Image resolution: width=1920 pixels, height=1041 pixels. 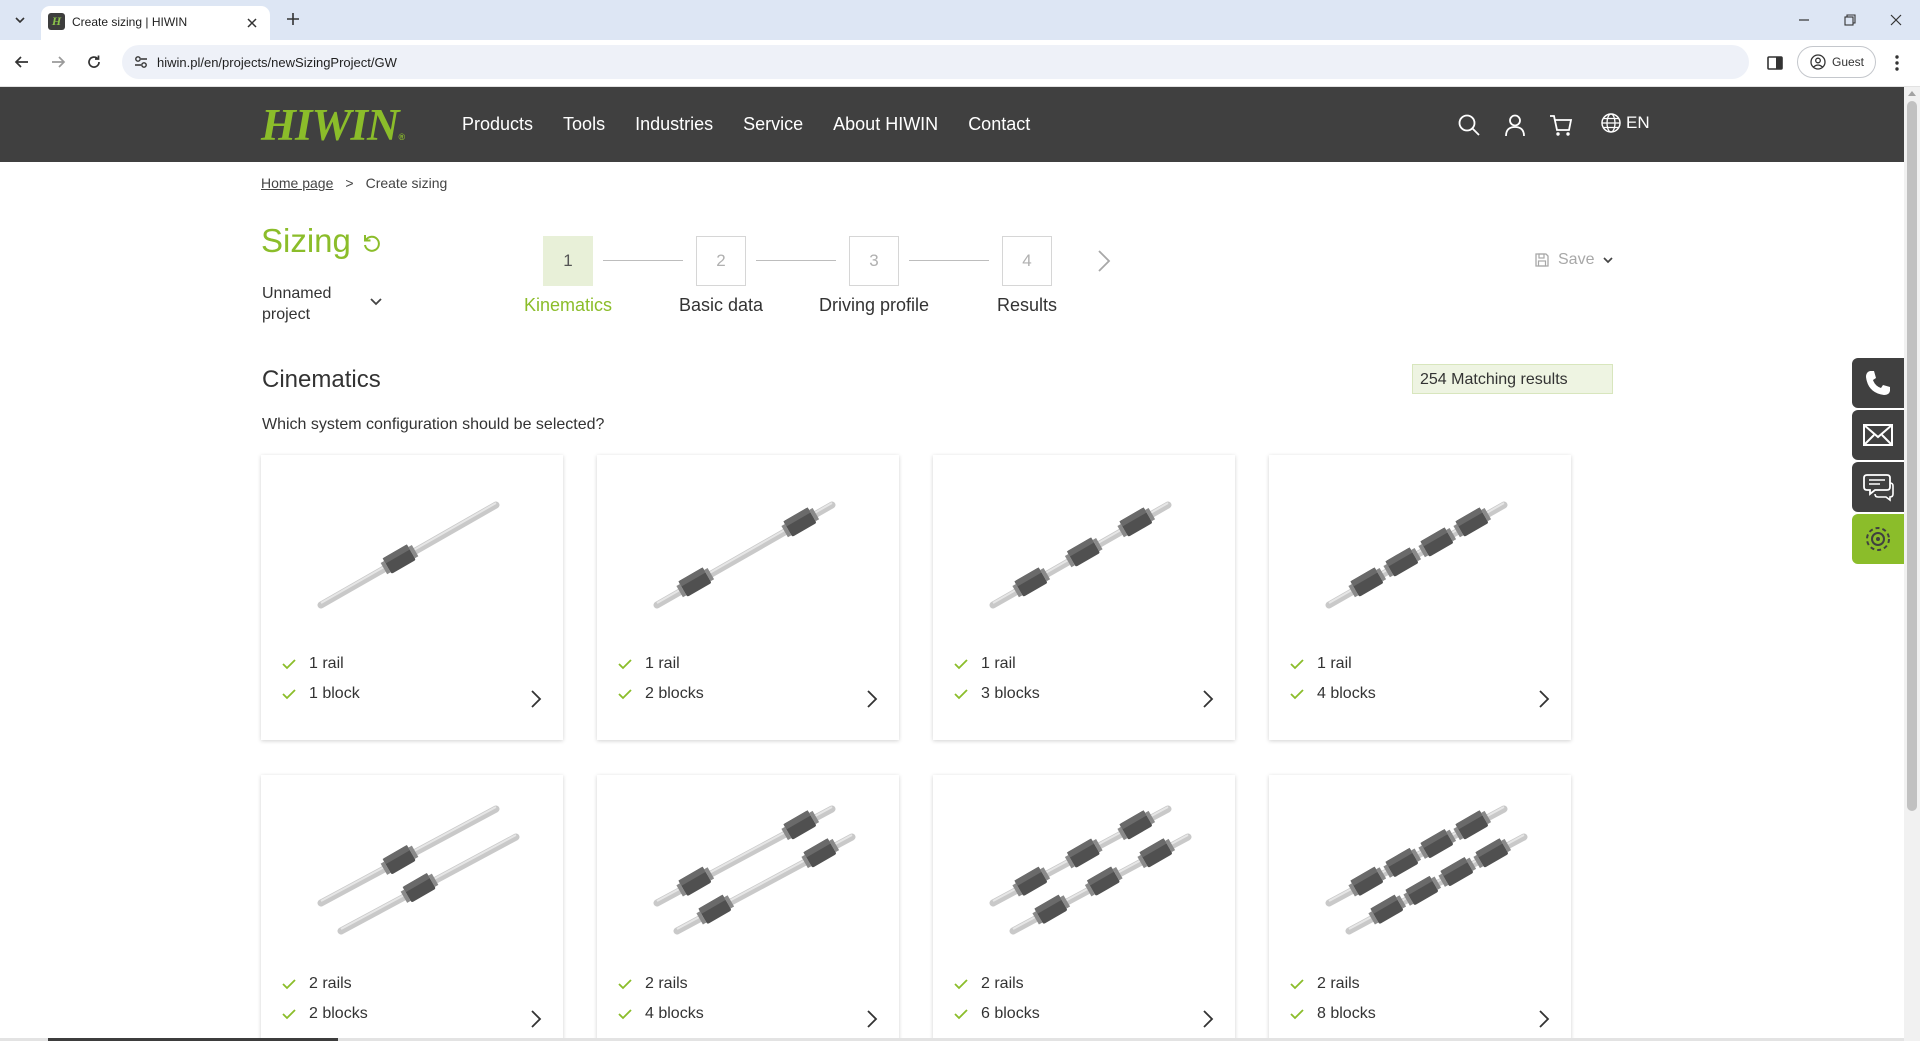 What do you see at coordinates (721, 261) in the screenshot?
I see `step-2-box: 2` at bounding box center [721, 261].